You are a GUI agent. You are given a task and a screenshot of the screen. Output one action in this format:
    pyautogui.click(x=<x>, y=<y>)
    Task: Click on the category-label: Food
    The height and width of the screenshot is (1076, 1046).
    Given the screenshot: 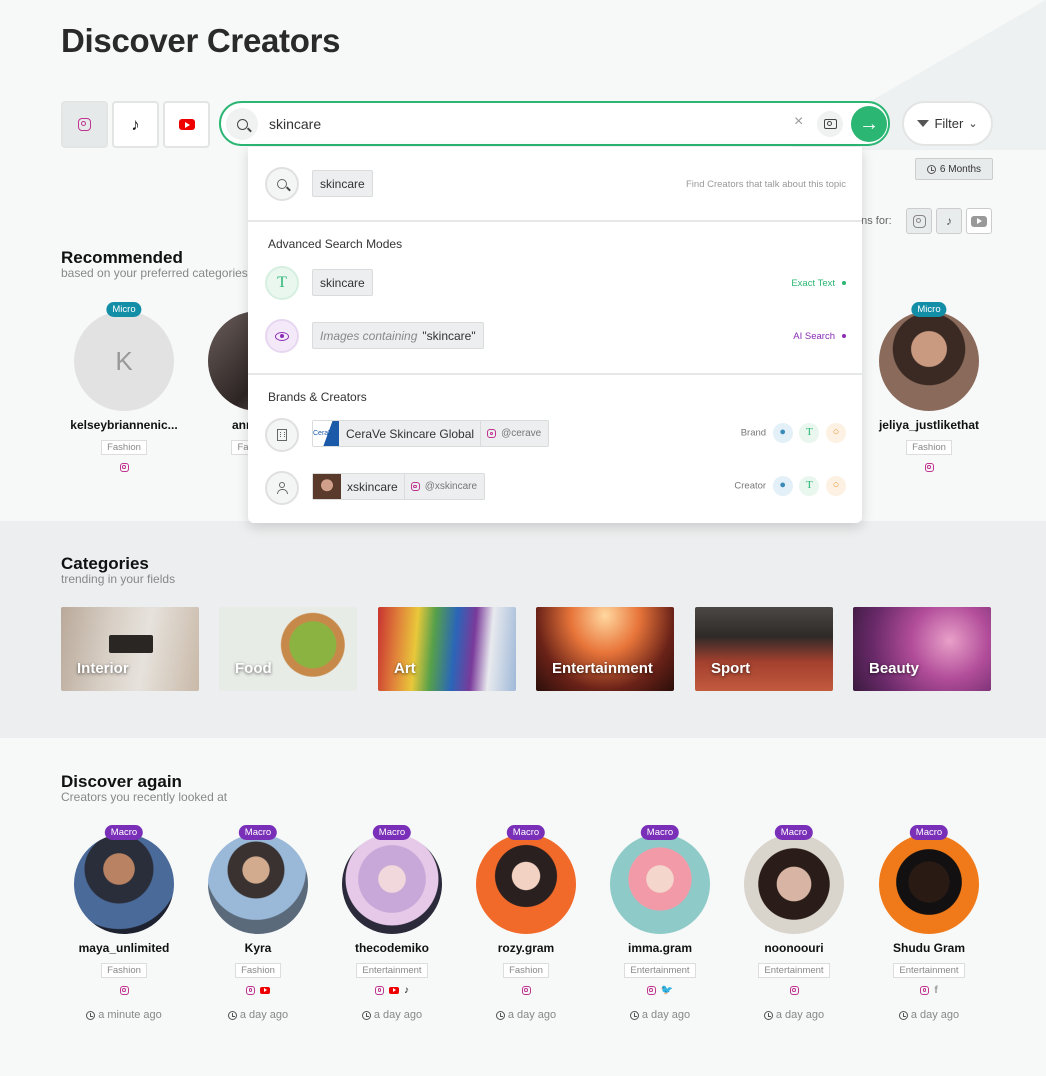 What is the action you would take?
    pyautogui.click(x=253, y=668)
    